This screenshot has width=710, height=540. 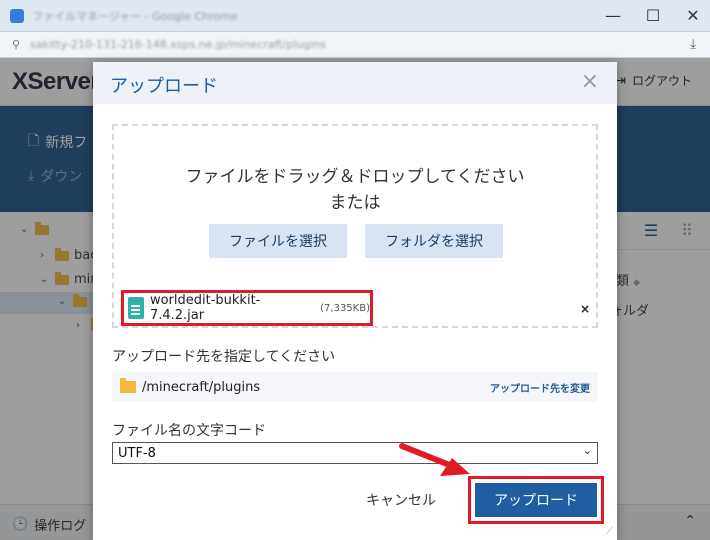 I want to click on encoding-value: UTF-8, so click(x=137, y=453).